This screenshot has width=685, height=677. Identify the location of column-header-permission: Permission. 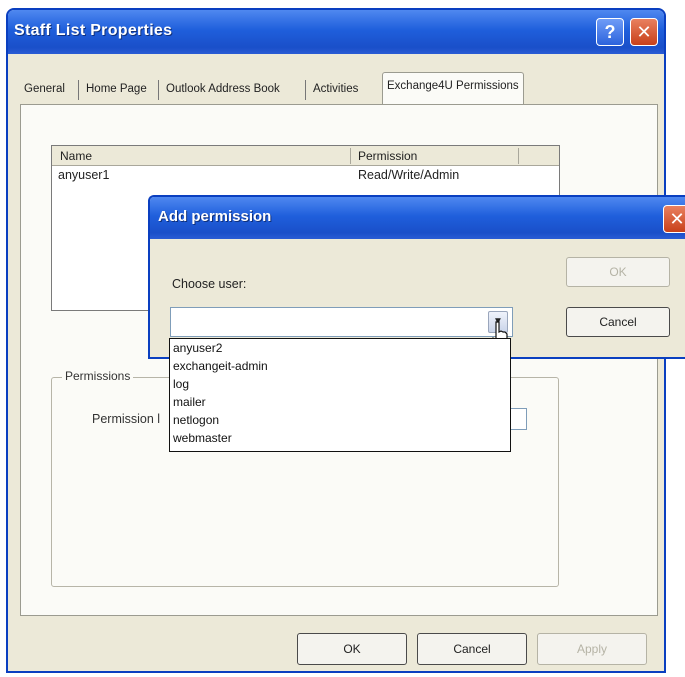
(387, 156).